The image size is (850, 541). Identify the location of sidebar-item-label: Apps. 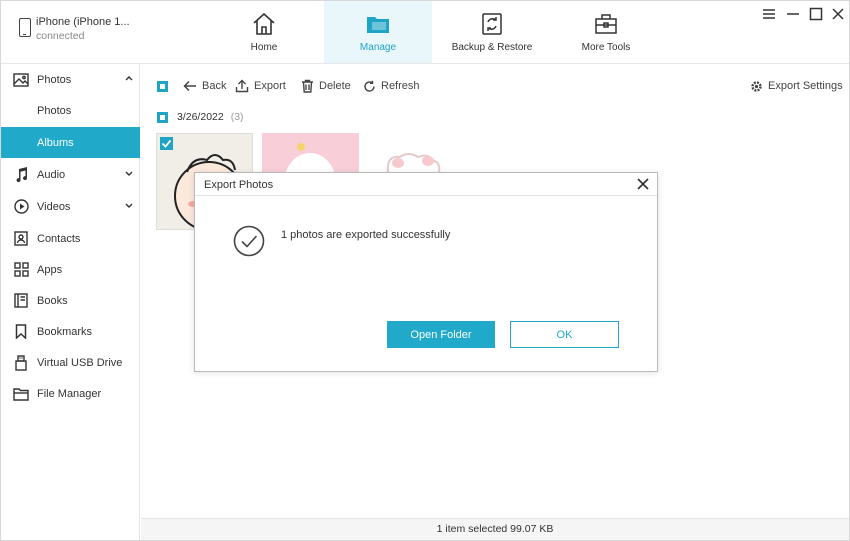
(50, 269).